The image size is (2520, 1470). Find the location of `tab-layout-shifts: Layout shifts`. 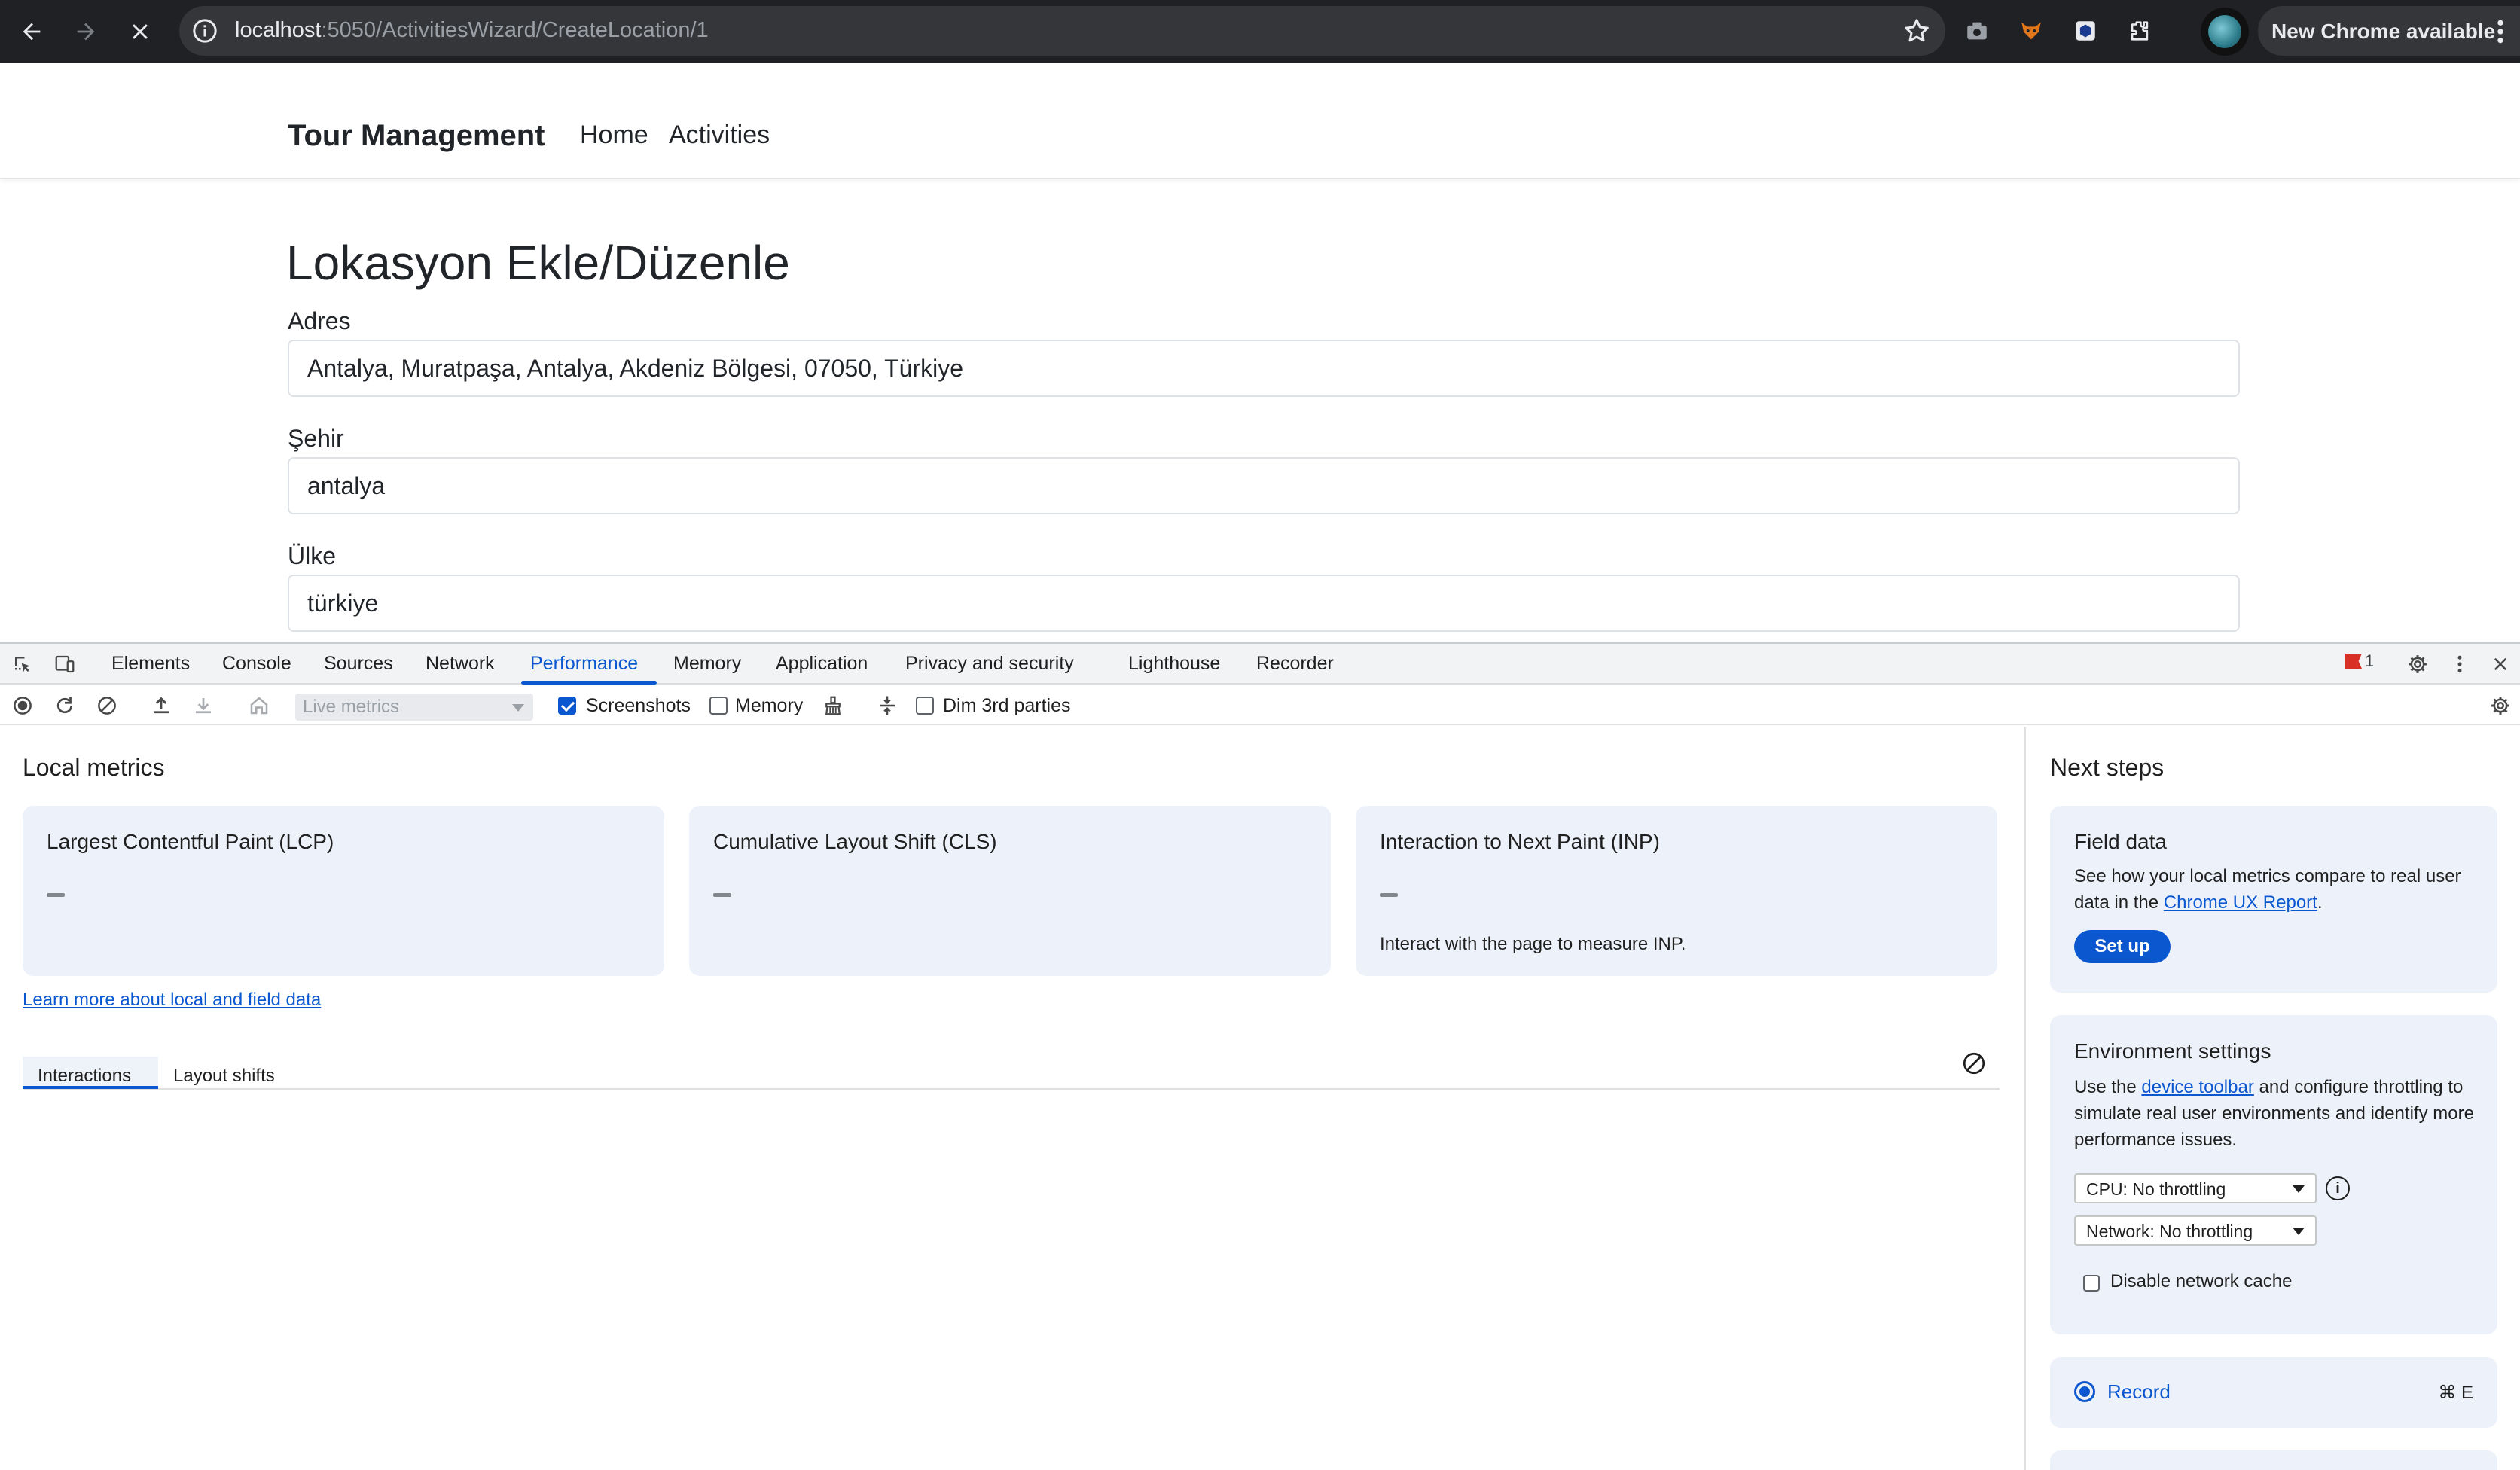

tab-layout-shifts: Layout shifts is located at coordinates (224, 1076).